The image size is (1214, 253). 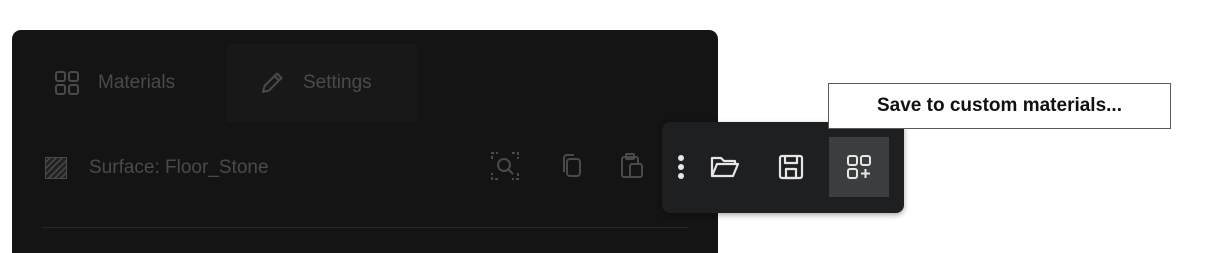 What do you see at coordinates (681, 167) in the screenshot?
I see `more-options-icon` at bounding box center [681, 167].